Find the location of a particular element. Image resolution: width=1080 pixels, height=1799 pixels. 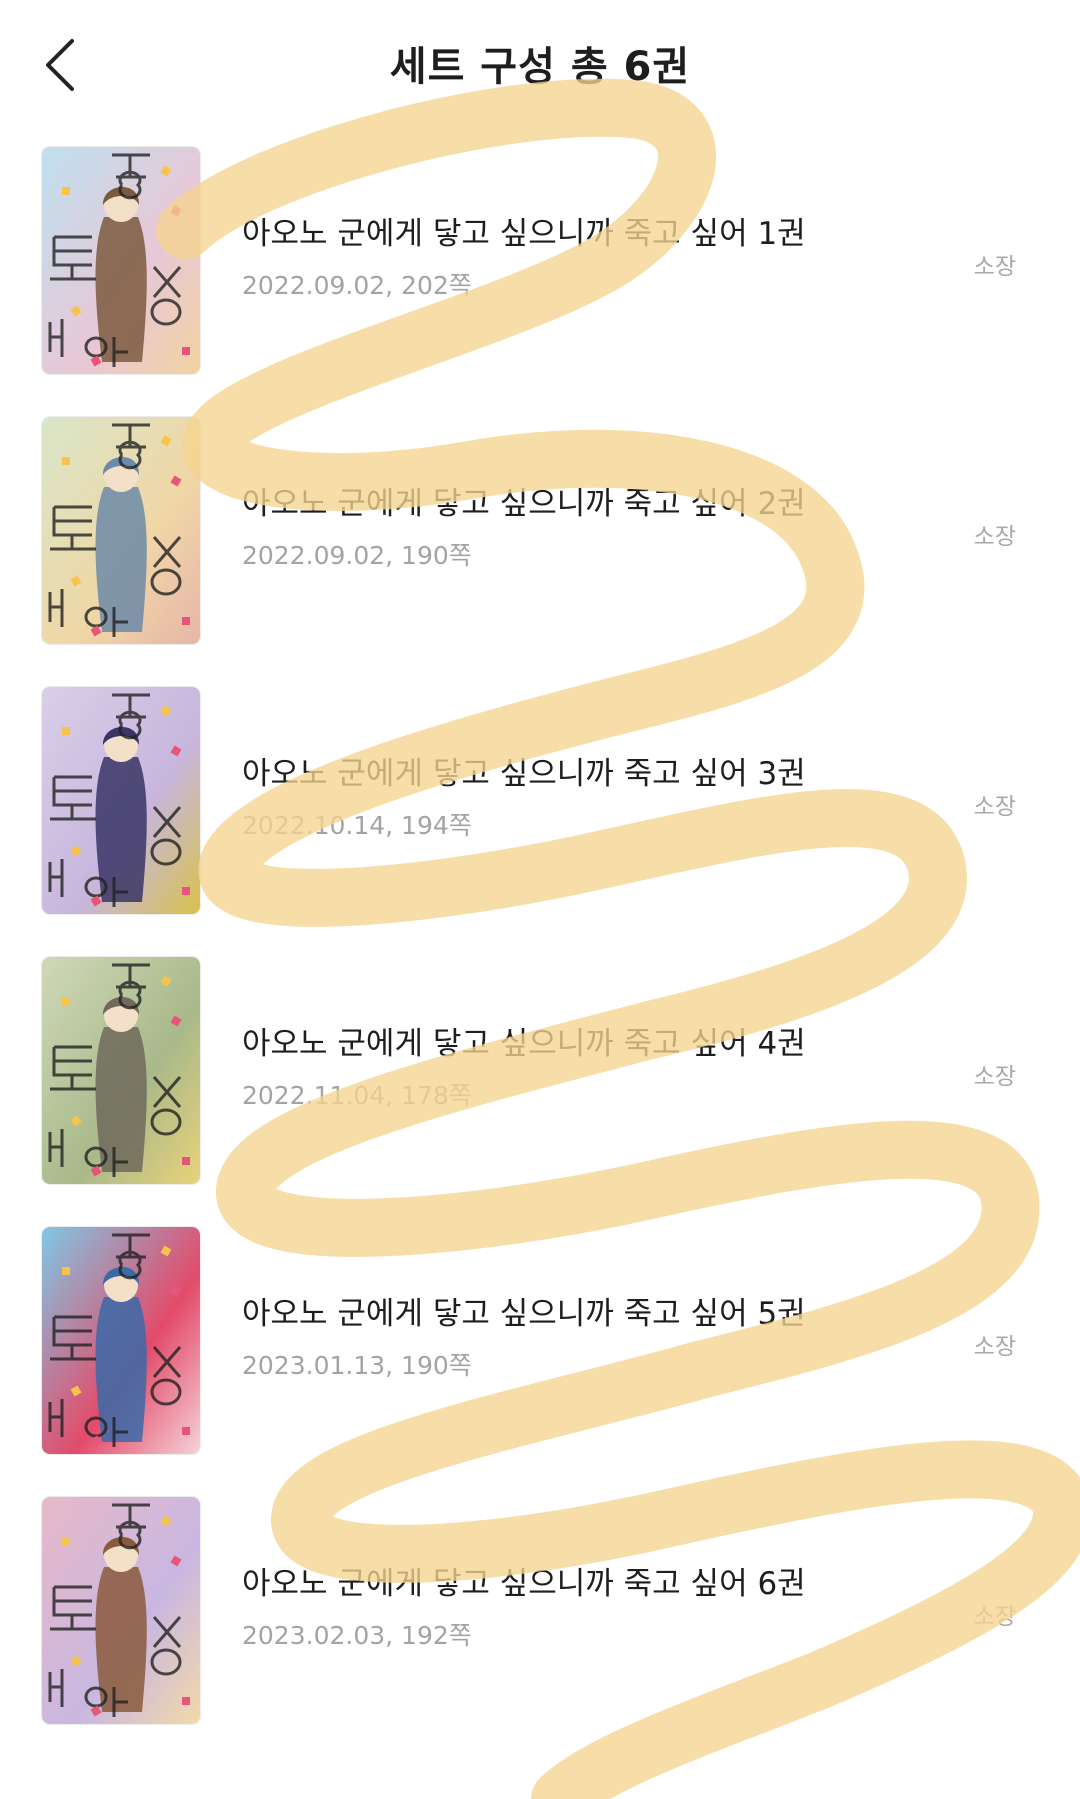

book-title: 아오노 군에게 닿고 싶으니까 죽고 싶어 4권 is located at coordinates (524, 1040).